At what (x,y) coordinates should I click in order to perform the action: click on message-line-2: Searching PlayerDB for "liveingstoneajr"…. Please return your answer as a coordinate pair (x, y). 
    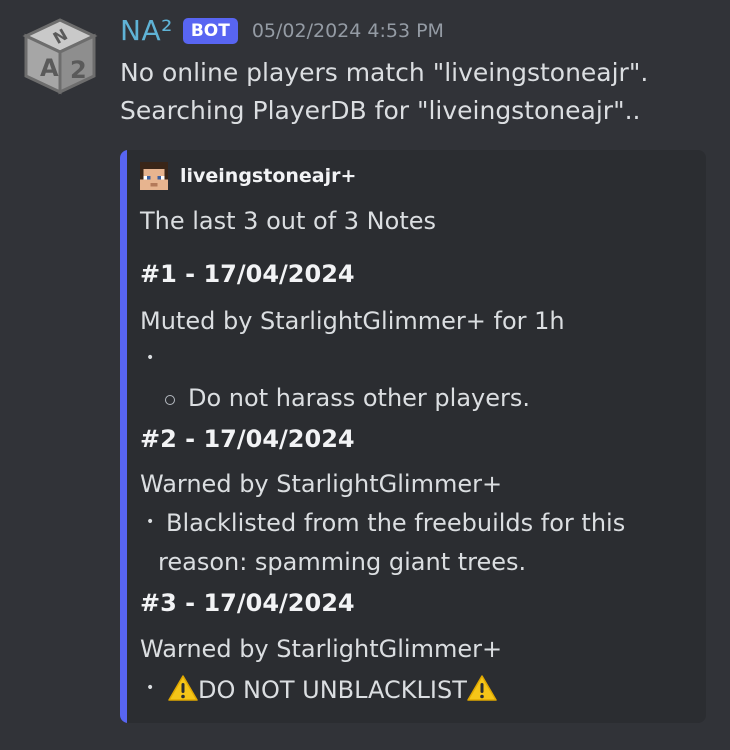
    Looking at the image, I should click on (380, 110).